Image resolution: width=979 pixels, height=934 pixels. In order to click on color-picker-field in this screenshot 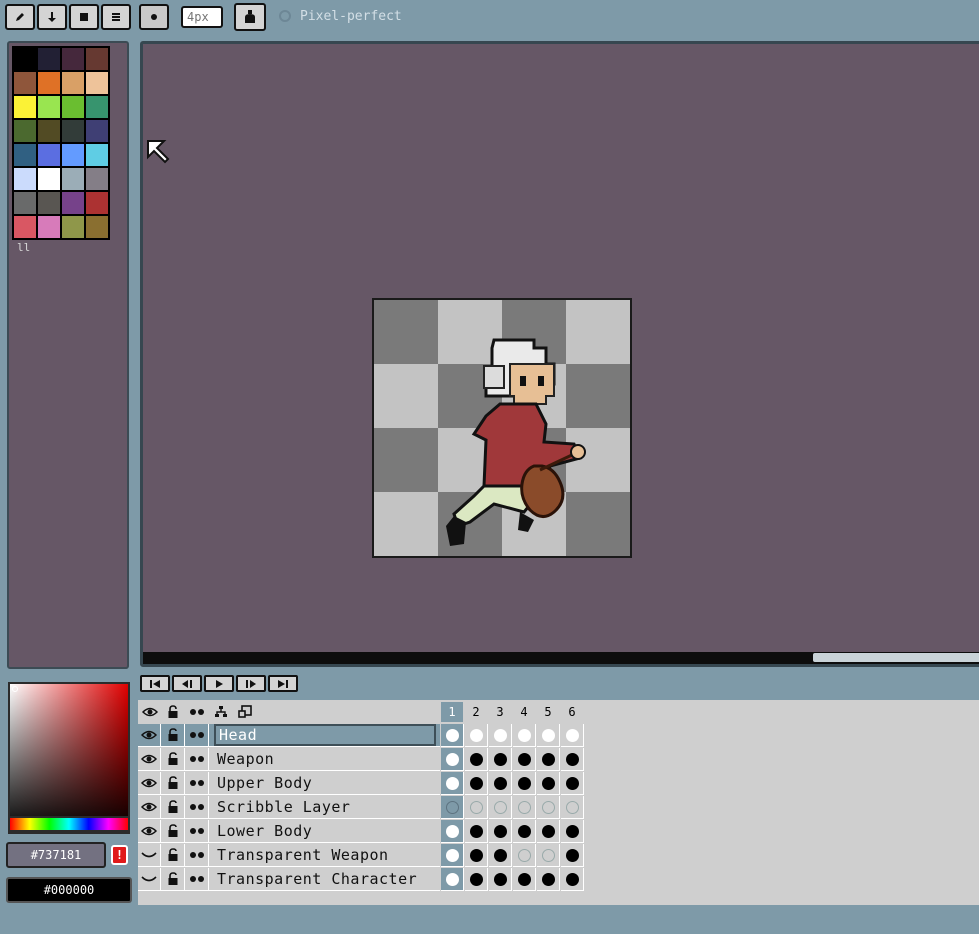, I will do `click(69, 758)`.